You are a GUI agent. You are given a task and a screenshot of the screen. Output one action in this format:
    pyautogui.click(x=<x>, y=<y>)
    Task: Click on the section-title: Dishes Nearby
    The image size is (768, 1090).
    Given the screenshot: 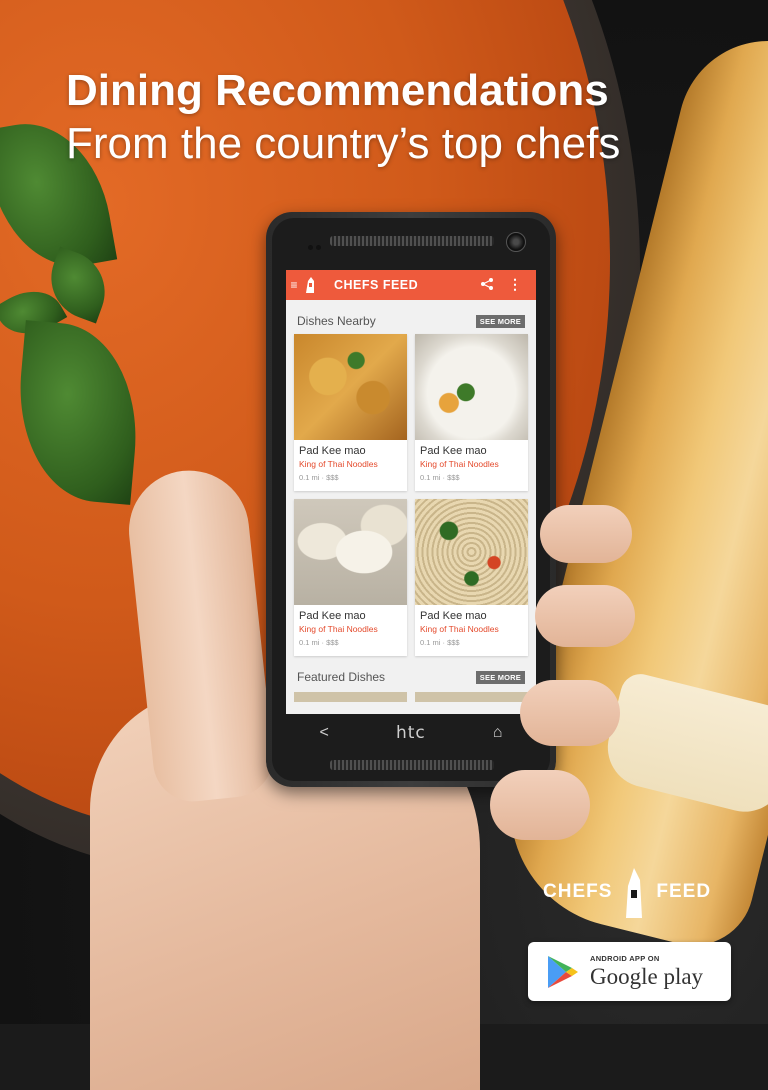 What is the action you would take?
    pyautogui.click(x=336, y=321)
    